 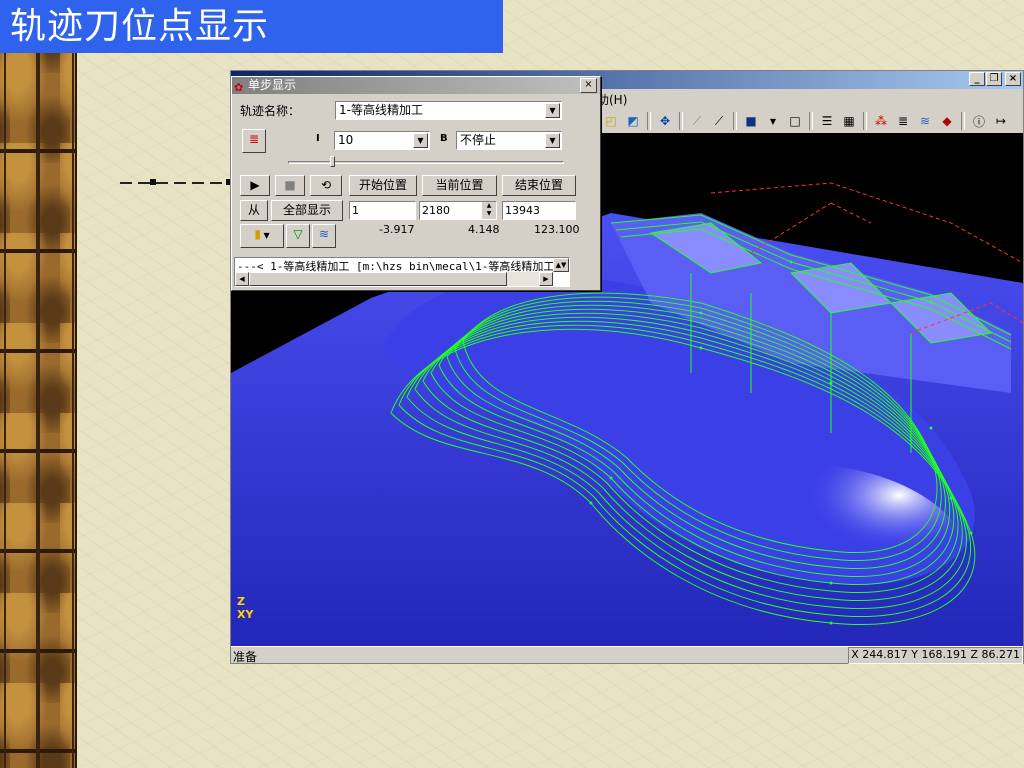 I want to click on horizontal-scrollbar: ◀ ▶, so click(x=394, y=279).